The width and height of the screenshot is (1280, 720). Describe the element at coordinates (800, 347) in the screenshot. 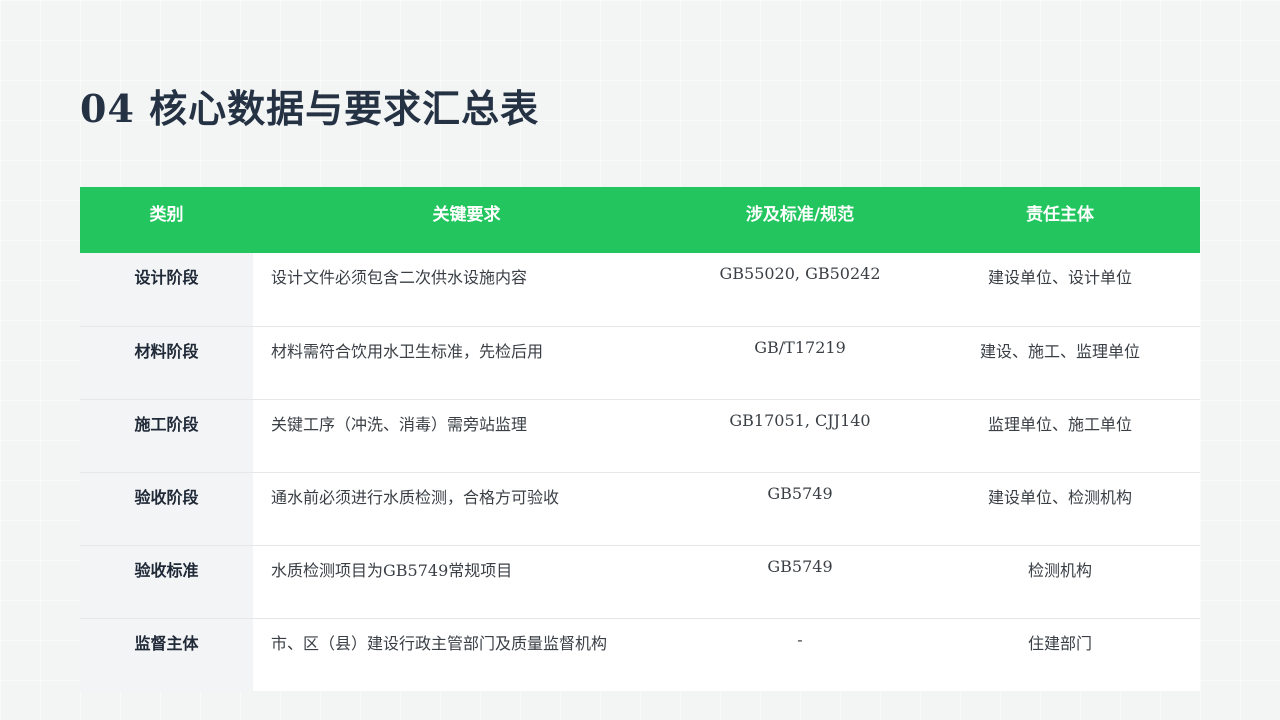

I see `row-standard: GB/T17219` at that location.